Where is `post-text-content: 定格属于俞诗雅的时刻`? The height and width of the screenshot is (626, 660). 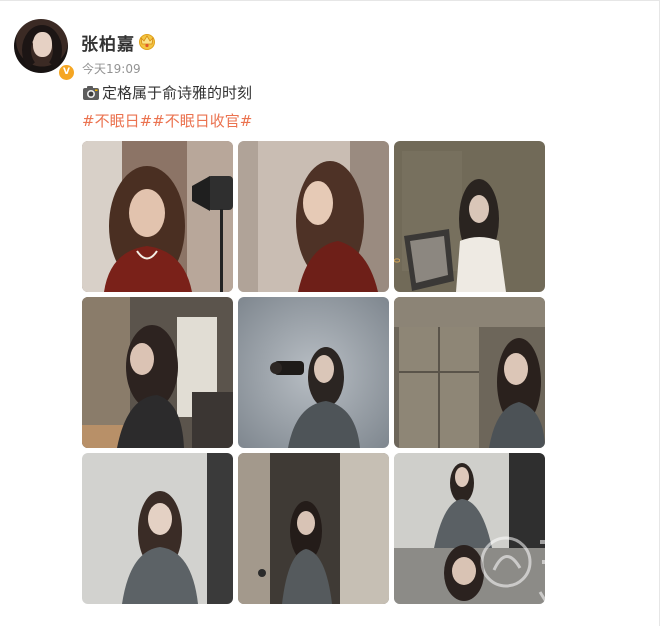
post-text-content: 定格属于俞诗雅的时刻 is located at coordinates (177, 93).